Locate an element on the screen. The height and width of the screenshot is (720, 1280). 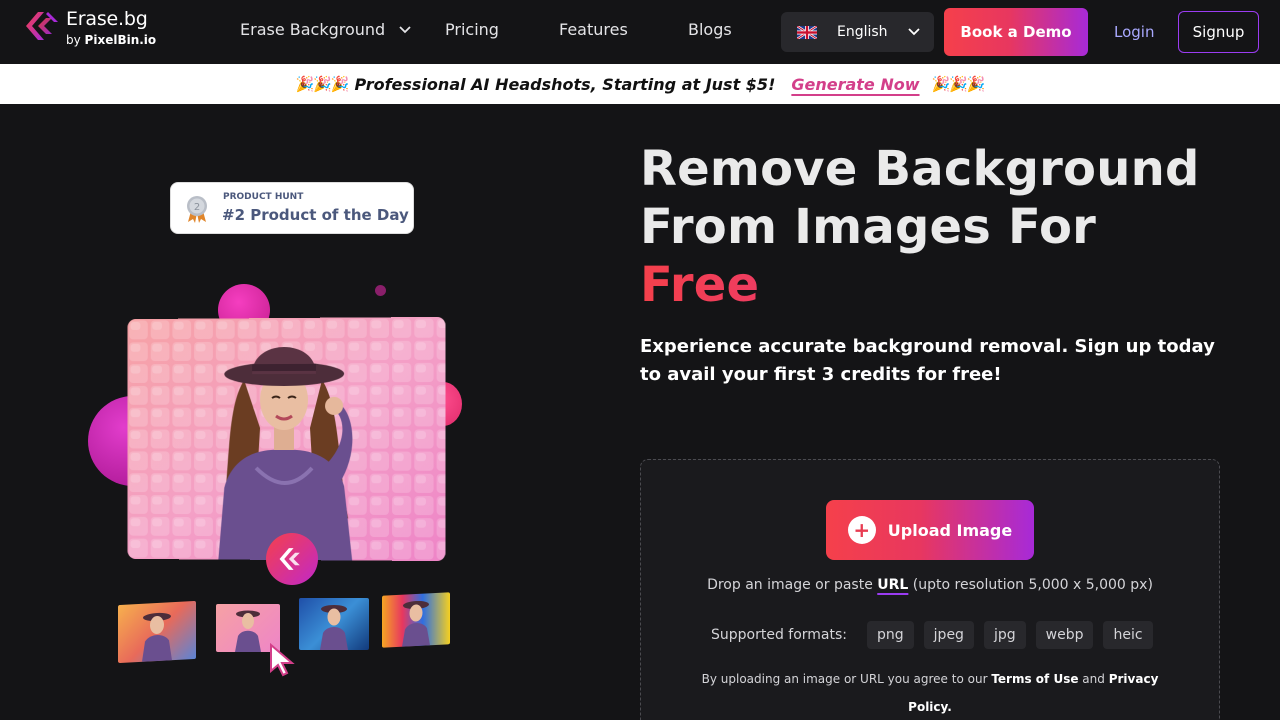
legal-and: and is located at coordinates (1093, 679).